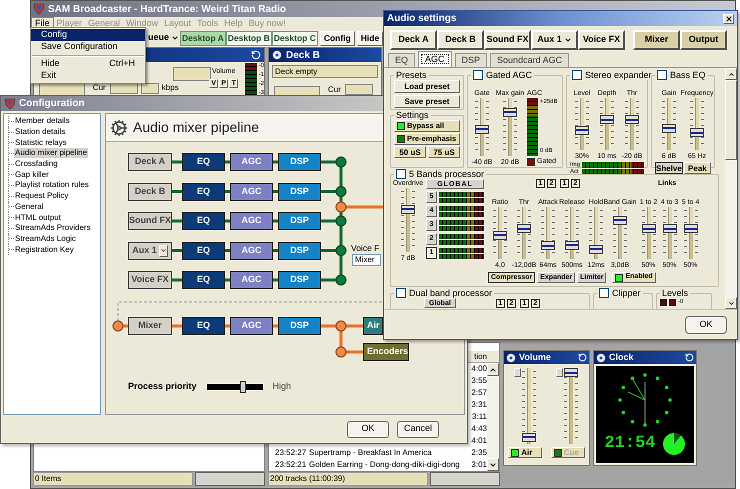 The width and height of the screenshot is (740, 489). I want to click on priority-slider, so click(234, 387).